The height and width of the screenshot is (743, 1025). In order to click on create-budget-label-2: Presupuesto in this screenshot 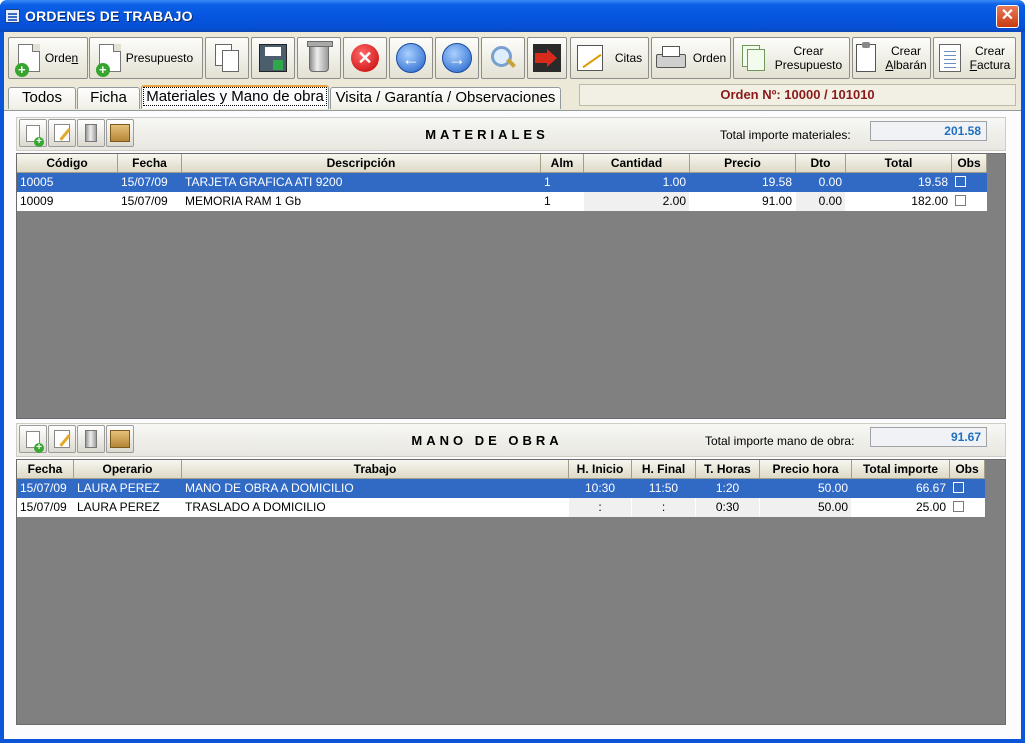, I will do `click(808, 65)`.